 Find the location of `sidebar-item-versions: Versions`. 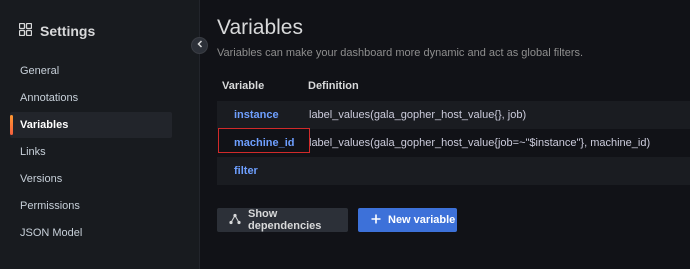

sidebar-item-versions: Versions is located at coordinates (91, 179).